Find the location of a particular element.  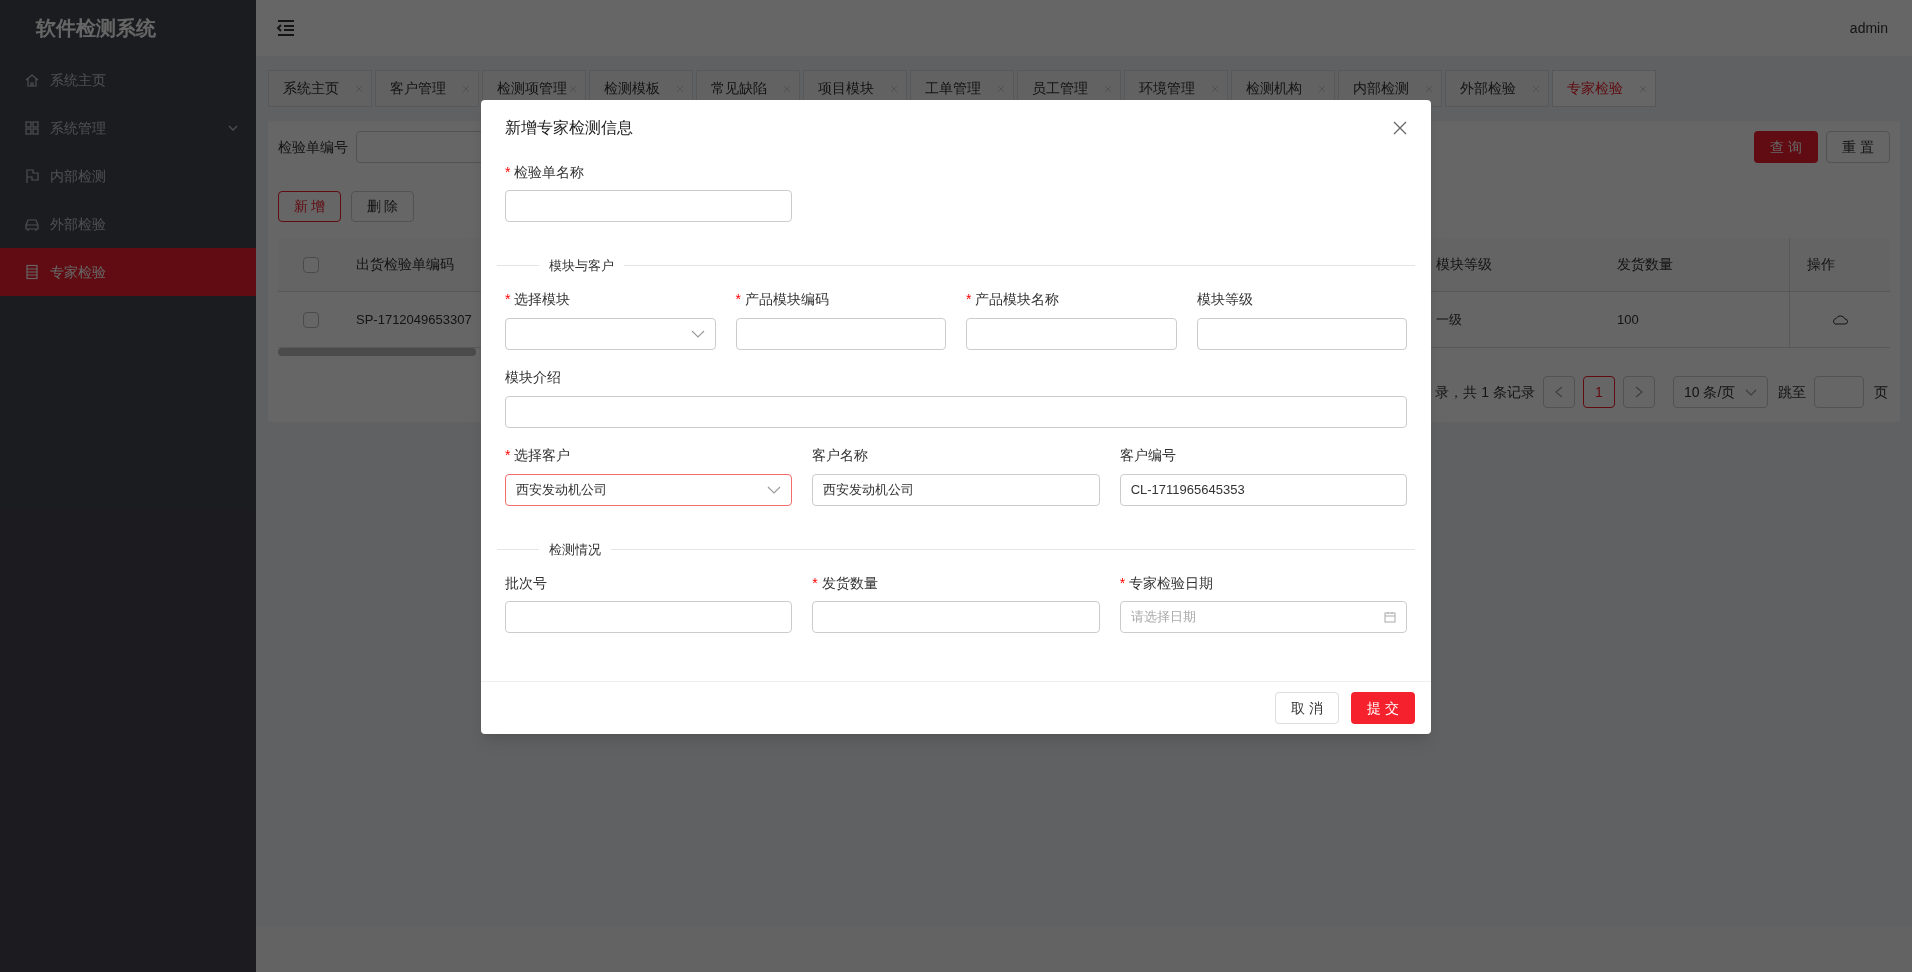

table-cell-text: 100 is located at coordinates (1628, 319).